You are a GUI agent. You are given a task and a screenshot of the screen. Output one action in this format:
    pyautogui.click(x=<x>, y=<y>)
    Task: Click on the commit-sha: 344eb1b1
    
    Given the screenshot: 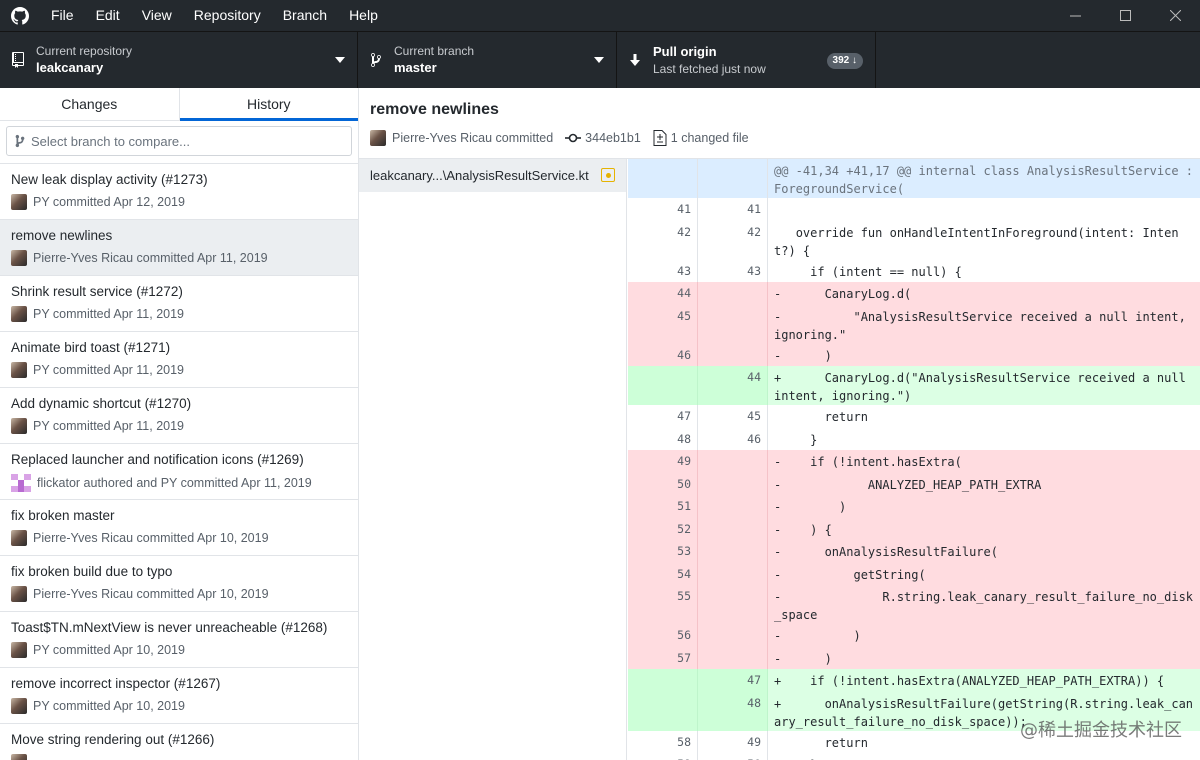 What is the action you would take?
    pyautogui.click(x=613, y=138)
    